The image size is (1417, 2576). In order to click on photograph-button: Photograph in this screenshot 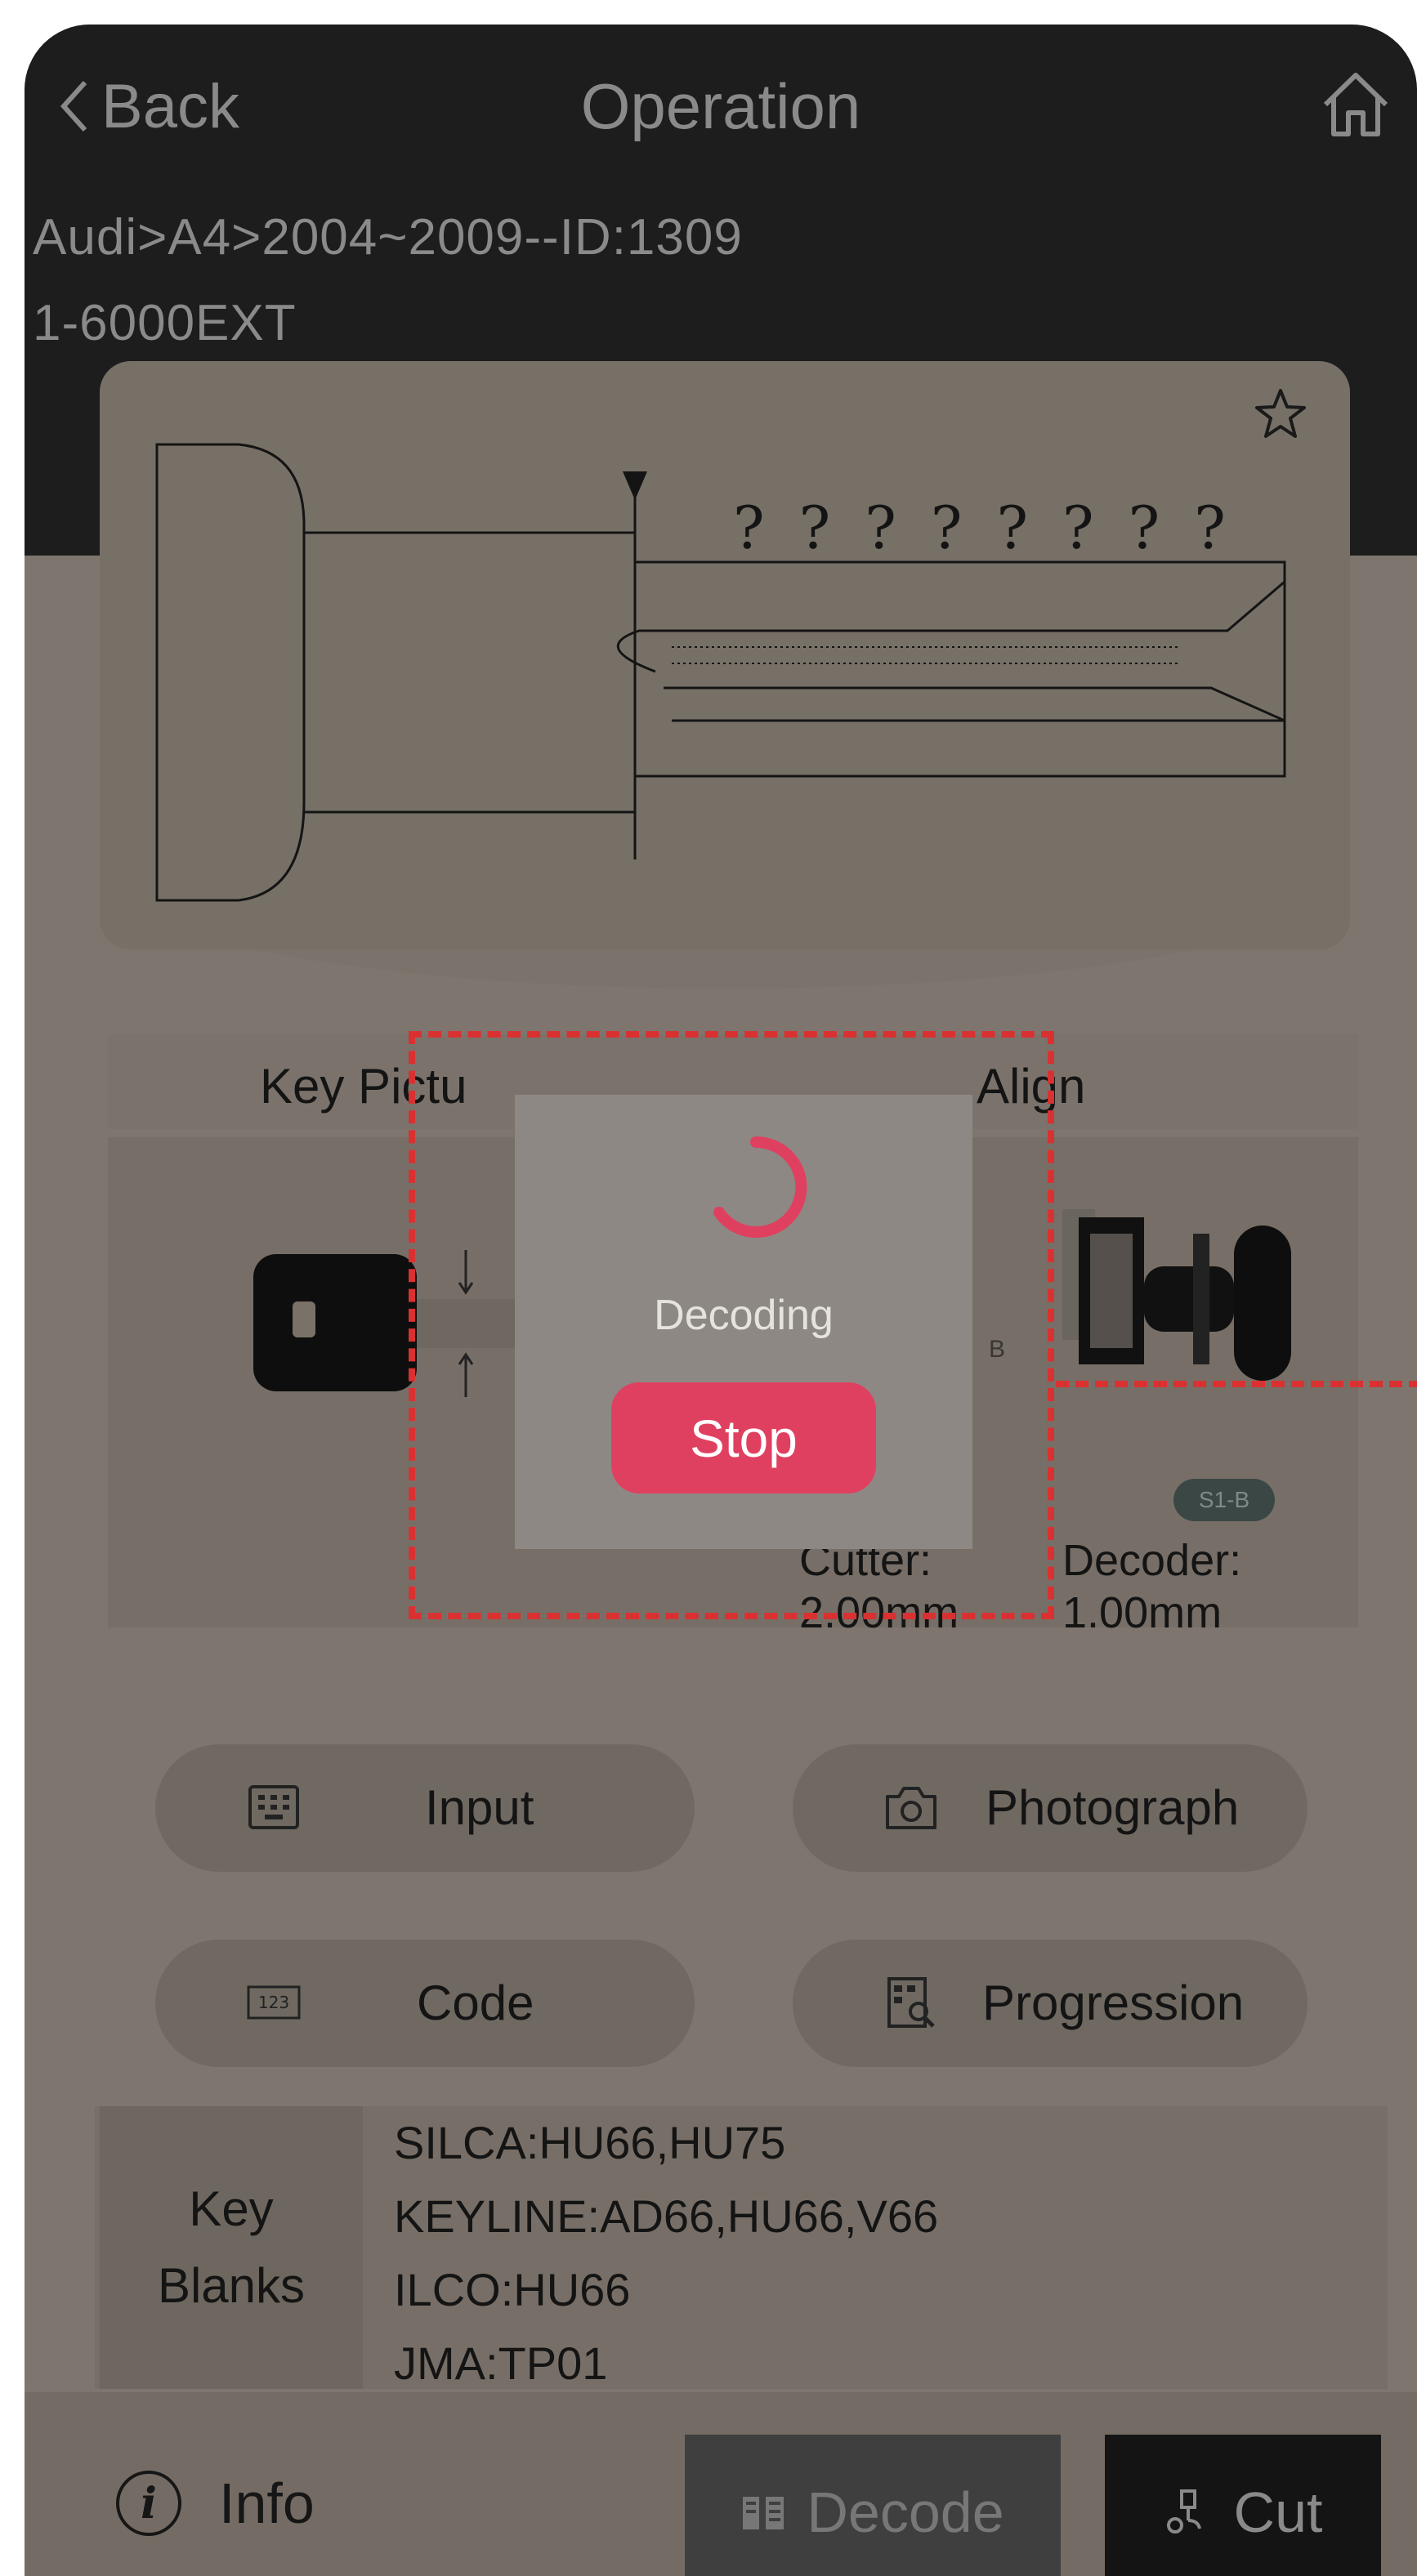, I will do `click(1050, 1808)`.